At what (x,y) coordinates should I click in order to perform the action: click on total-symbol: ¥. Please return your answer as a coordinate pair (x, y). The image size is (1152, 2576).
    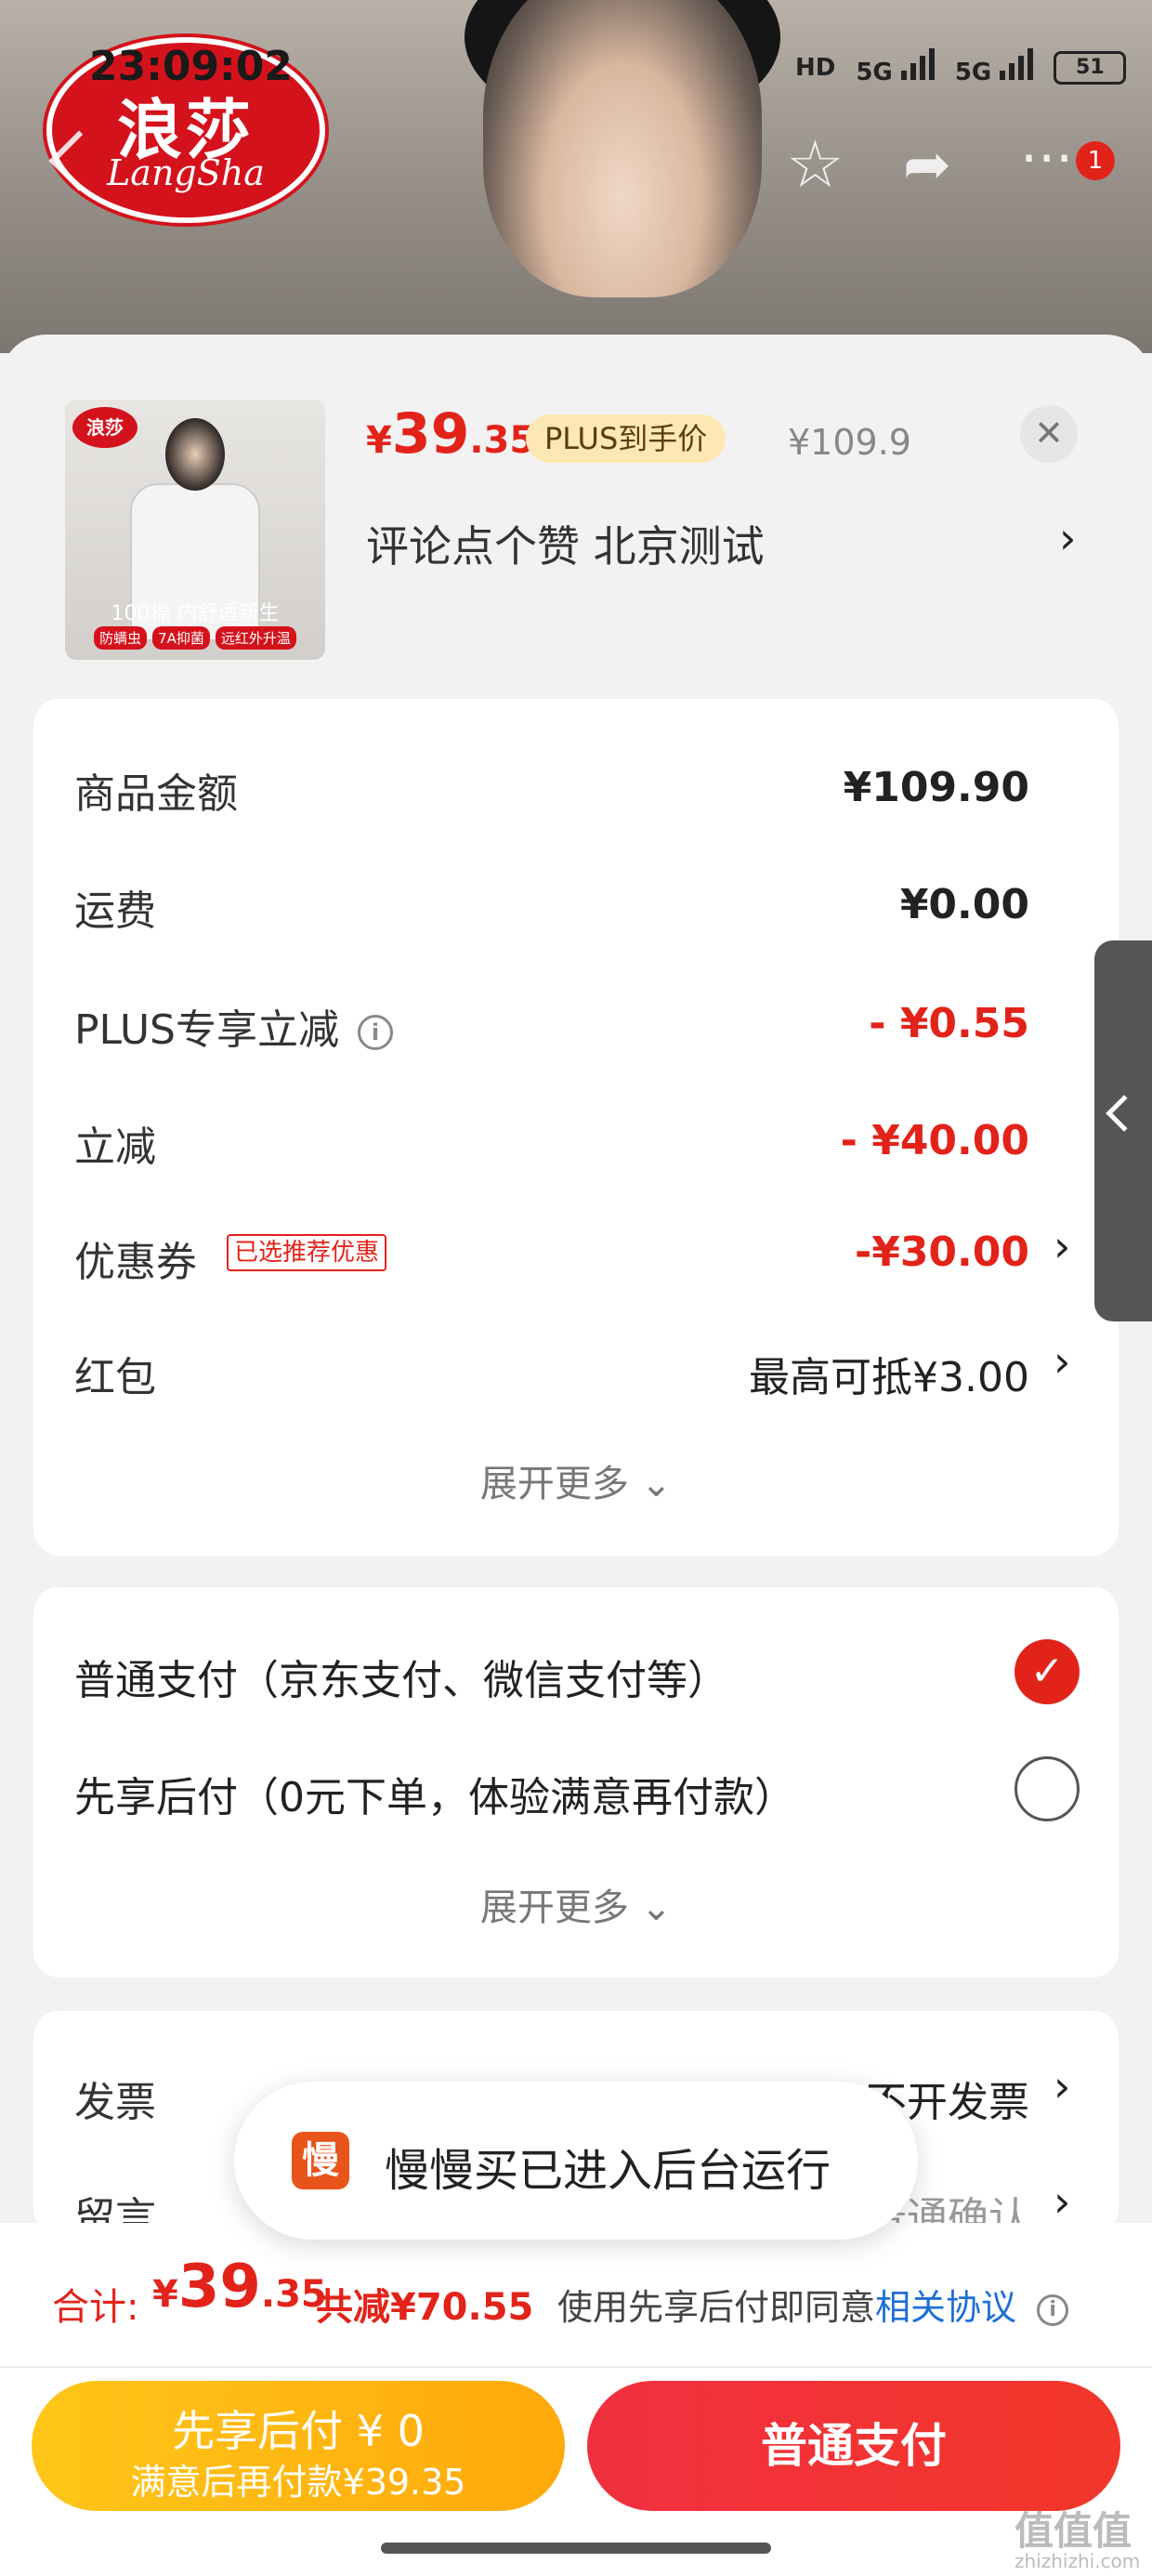
    Looking at the image, I should click on (165, 2294).